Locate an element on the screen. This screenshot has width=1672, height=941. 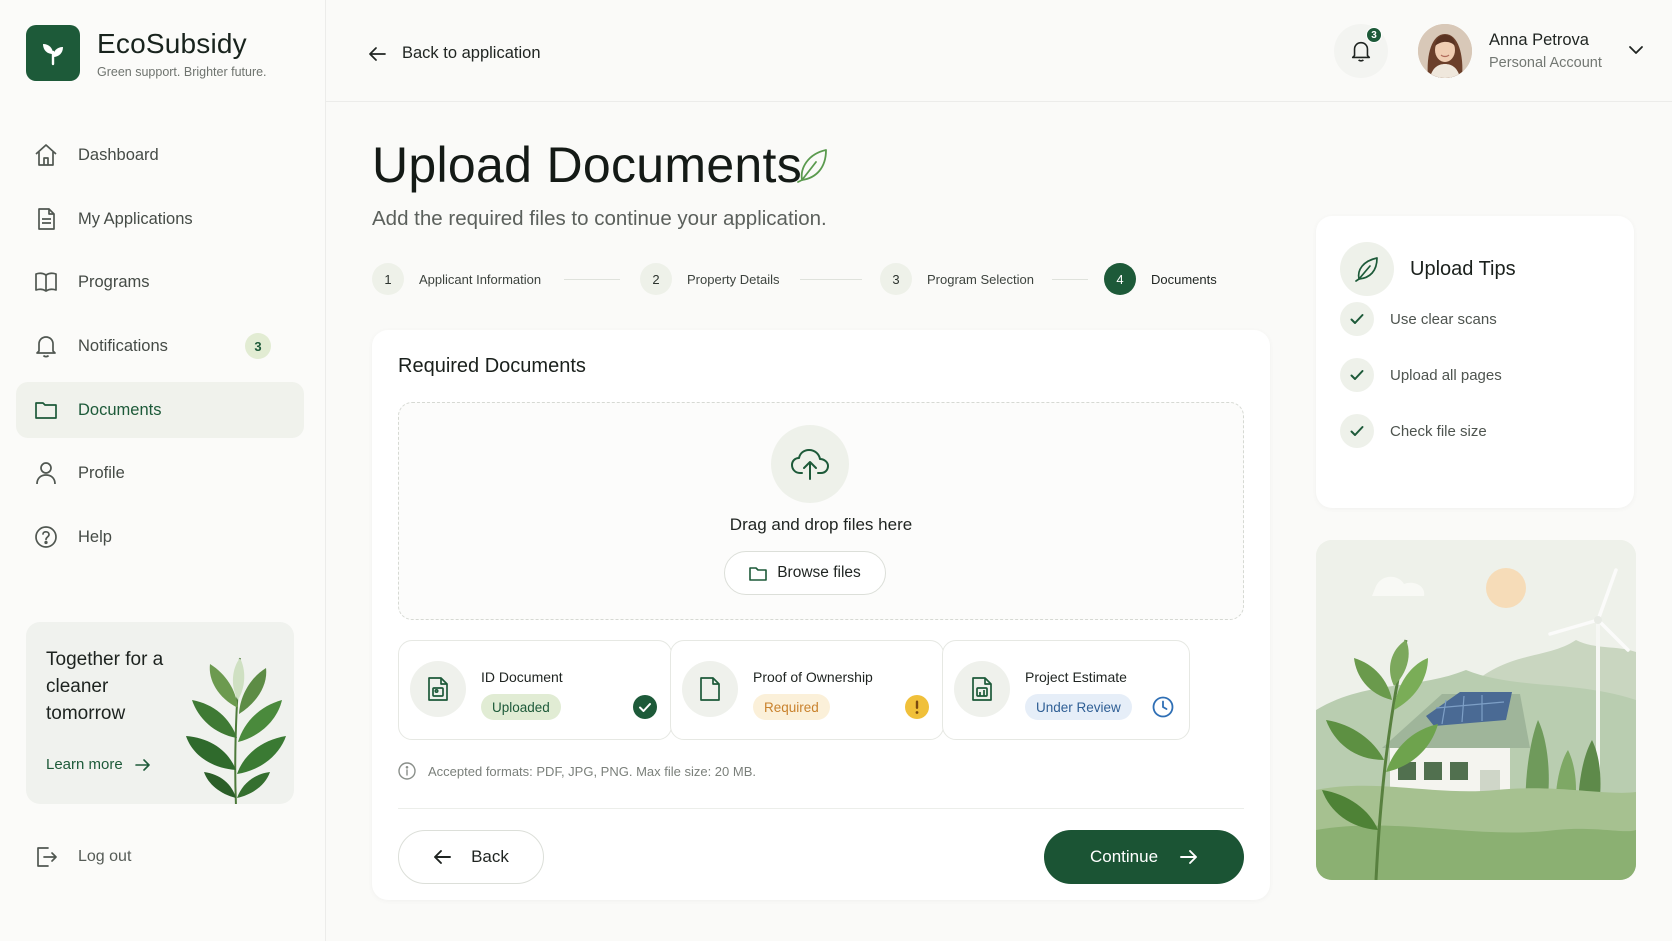
document-card-project-estimate: Project Estimate Under Review is located at coordinates (1066, 690).